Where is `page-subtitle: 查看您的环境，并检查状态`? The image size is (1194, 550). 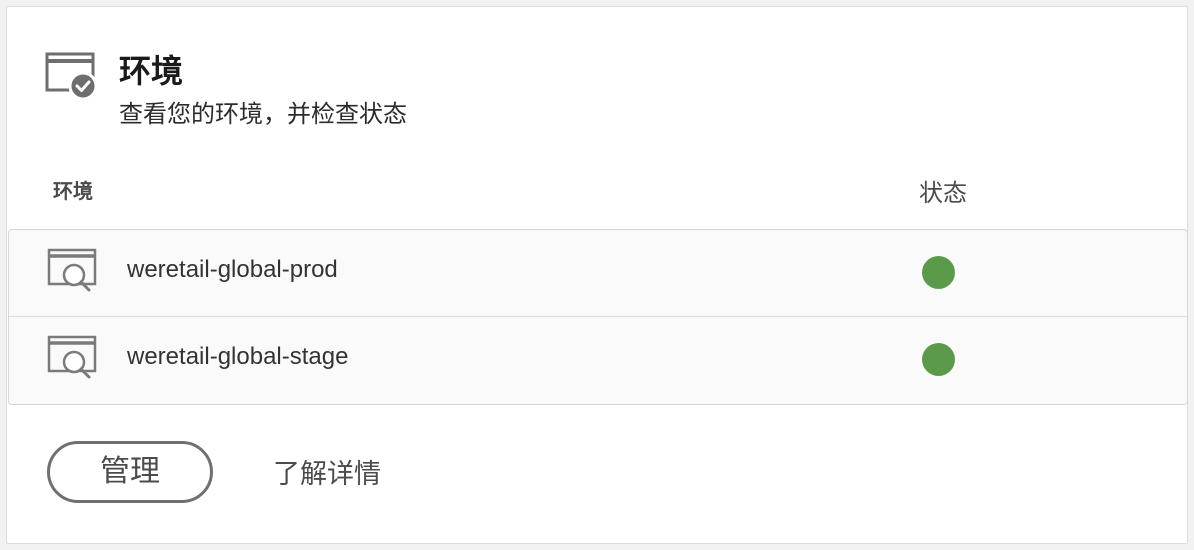 page-subtitle: 查看您的环境，并检查状态 is located at coordinates (263, 114).